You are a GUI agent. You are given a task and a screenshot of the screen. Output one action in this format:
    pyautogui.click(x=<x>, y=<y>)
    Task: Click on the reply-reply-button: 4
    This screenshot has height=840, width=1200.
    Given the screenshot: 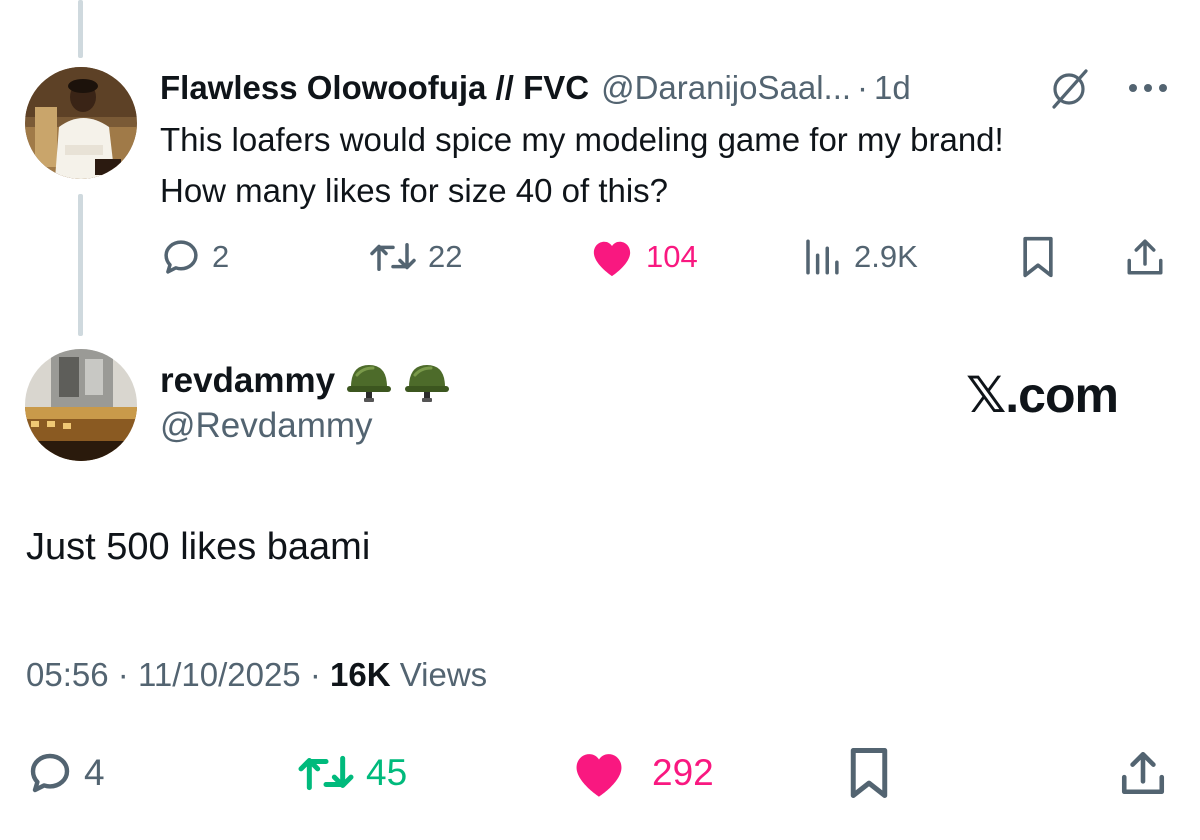 What is the action you would take?
    pyautogui.click(x=65, y=773)
    